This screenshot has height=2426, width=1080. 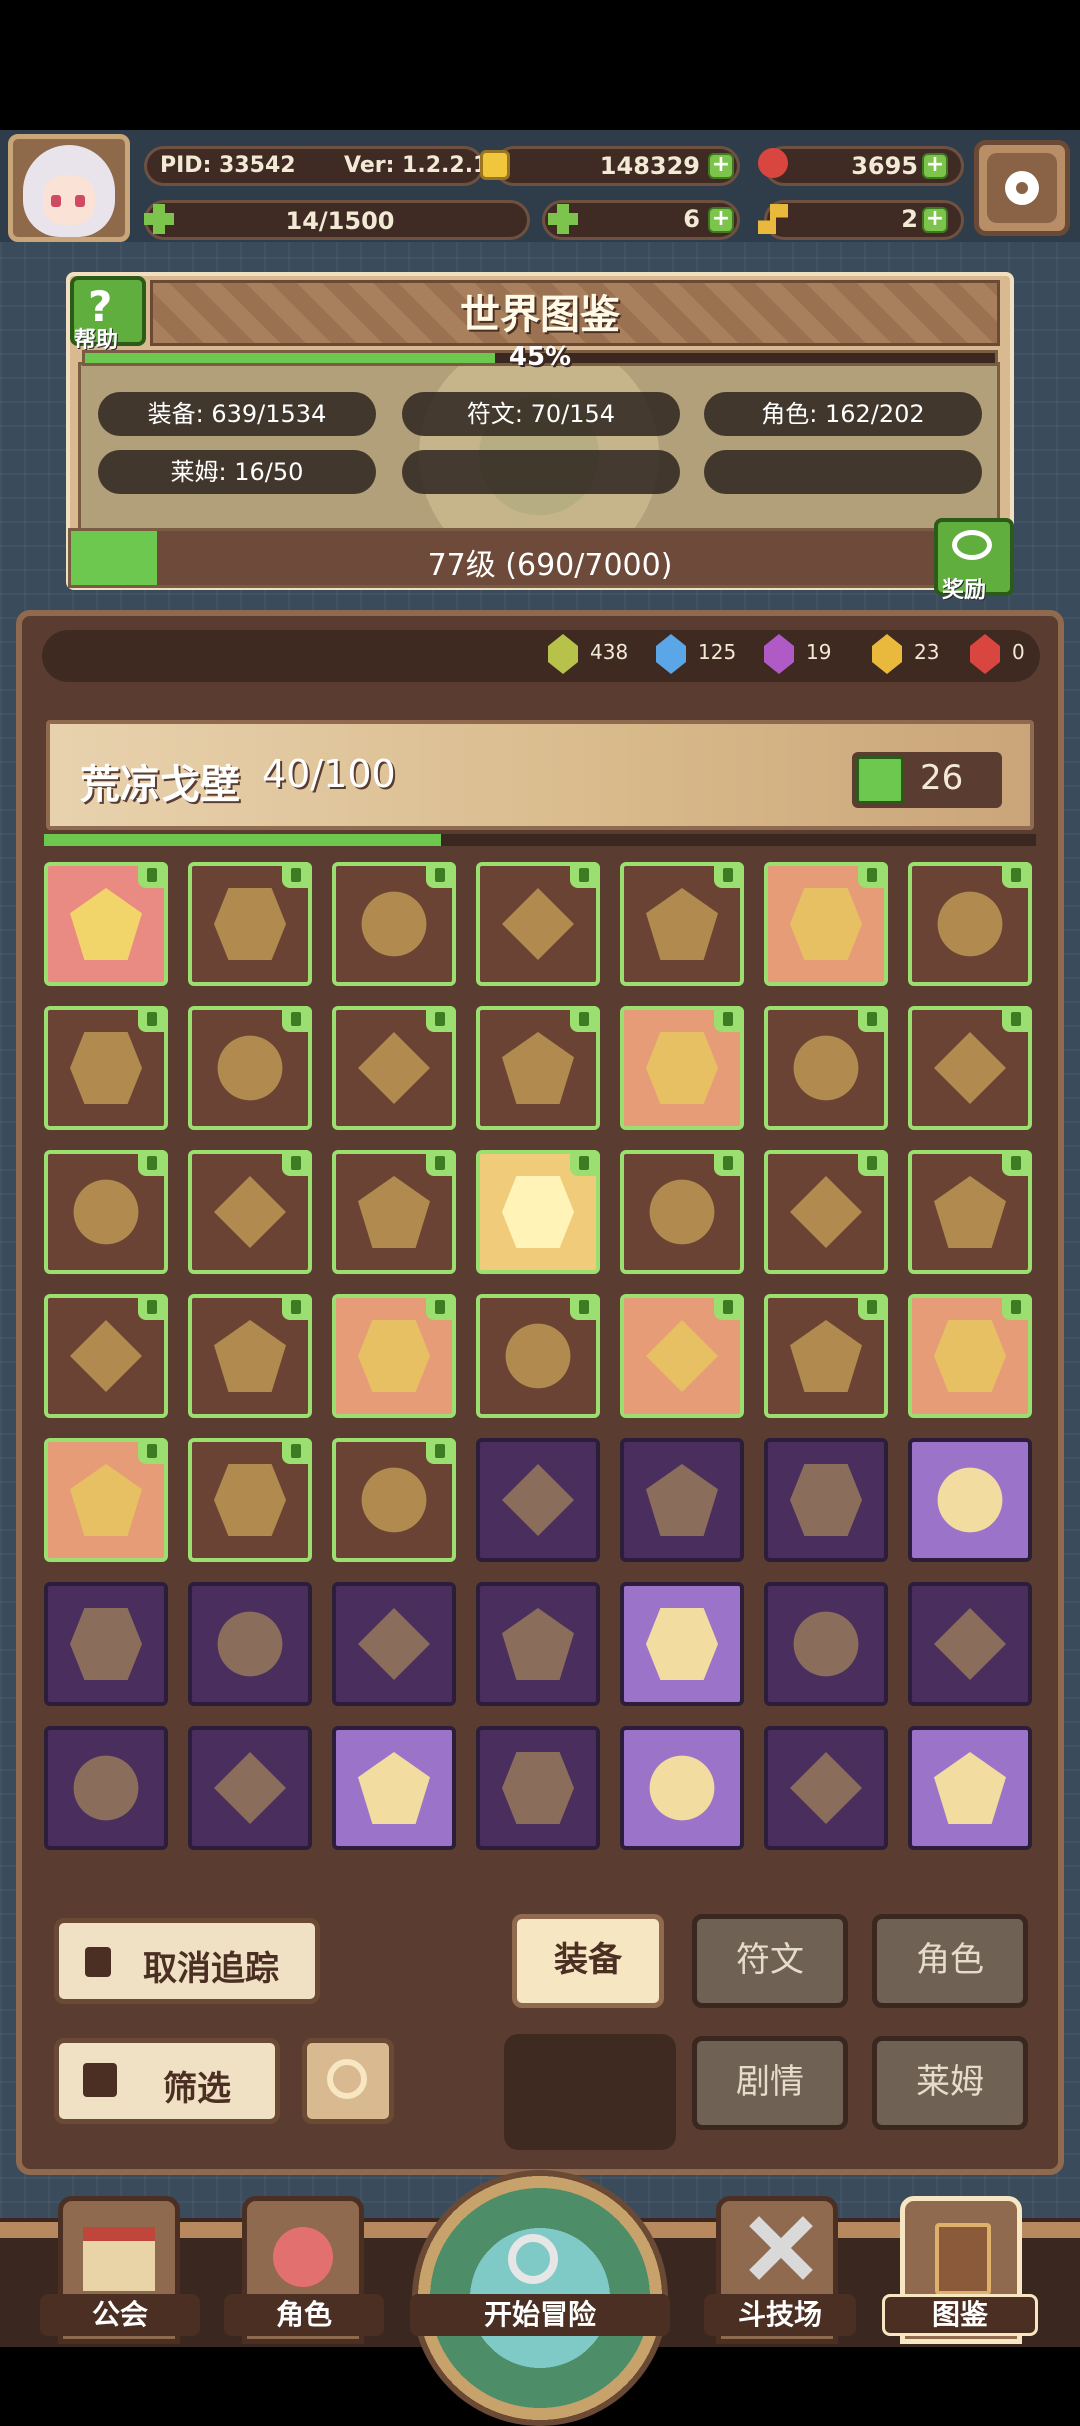 What do you see at coordinates (69, 188) in the screenshot?
I see `player-avatar` at bounding box center [69, 188].